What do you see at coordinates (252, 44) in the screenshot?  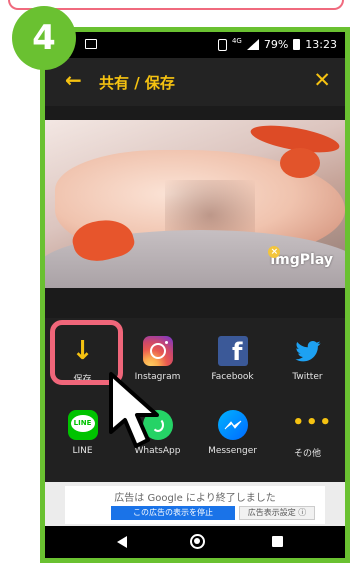 I see `signal-icon` at bounding box center [252, 44].